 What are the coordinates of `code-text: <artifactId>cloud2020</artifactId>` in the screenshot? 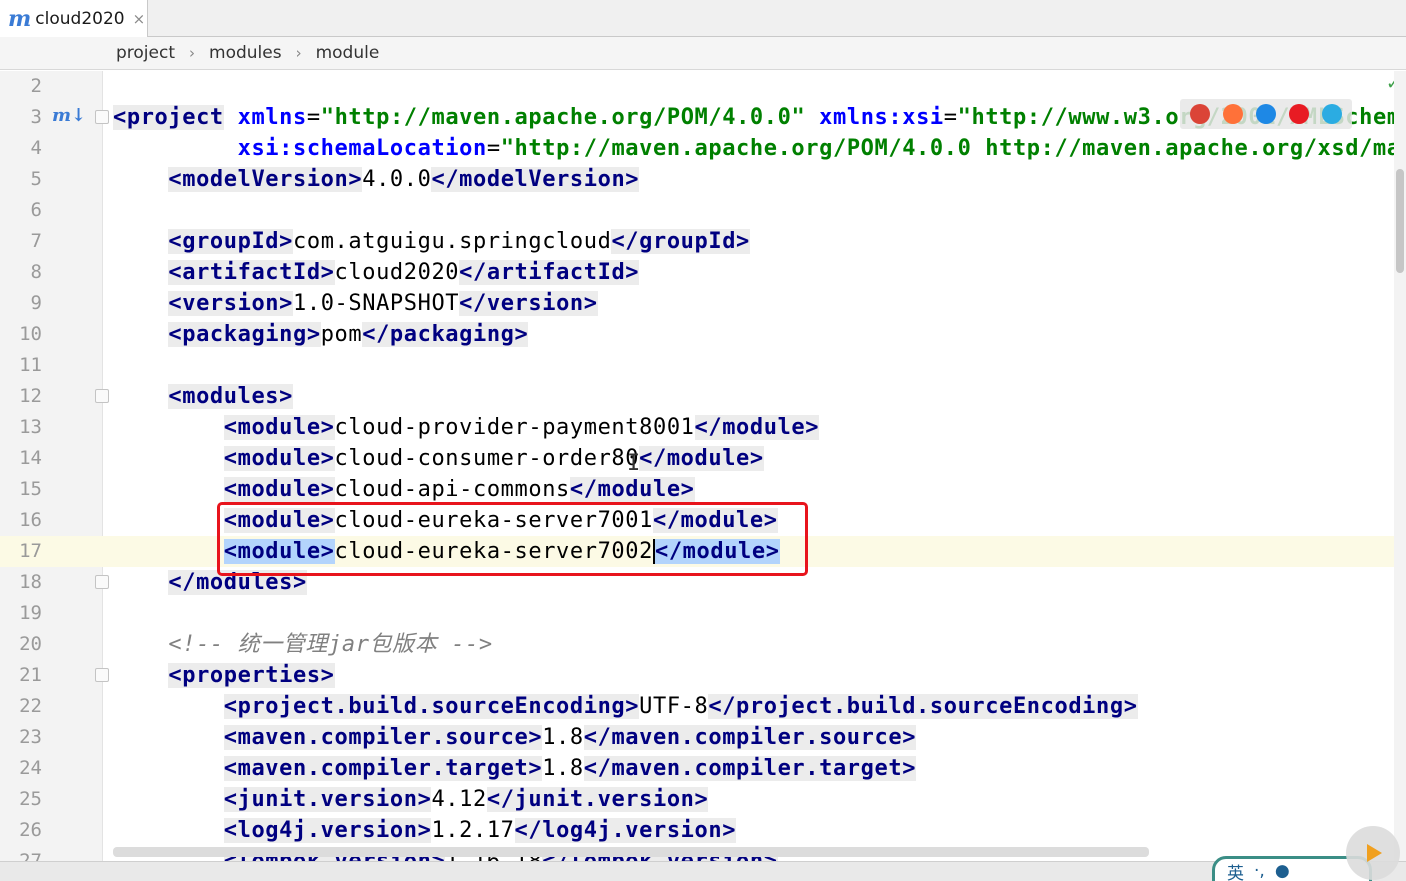 It's located at (376, 272).